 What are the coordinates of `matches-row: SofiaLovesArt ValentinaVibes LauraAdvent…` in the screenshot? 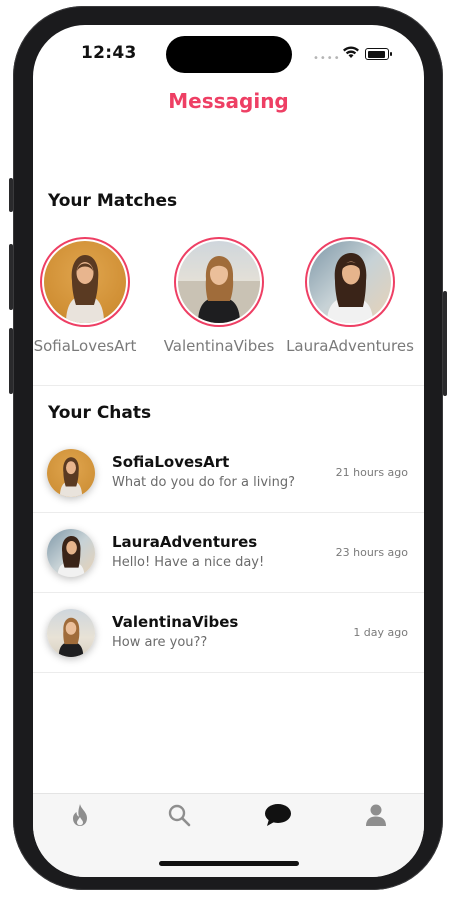 It's located at (228, 307).